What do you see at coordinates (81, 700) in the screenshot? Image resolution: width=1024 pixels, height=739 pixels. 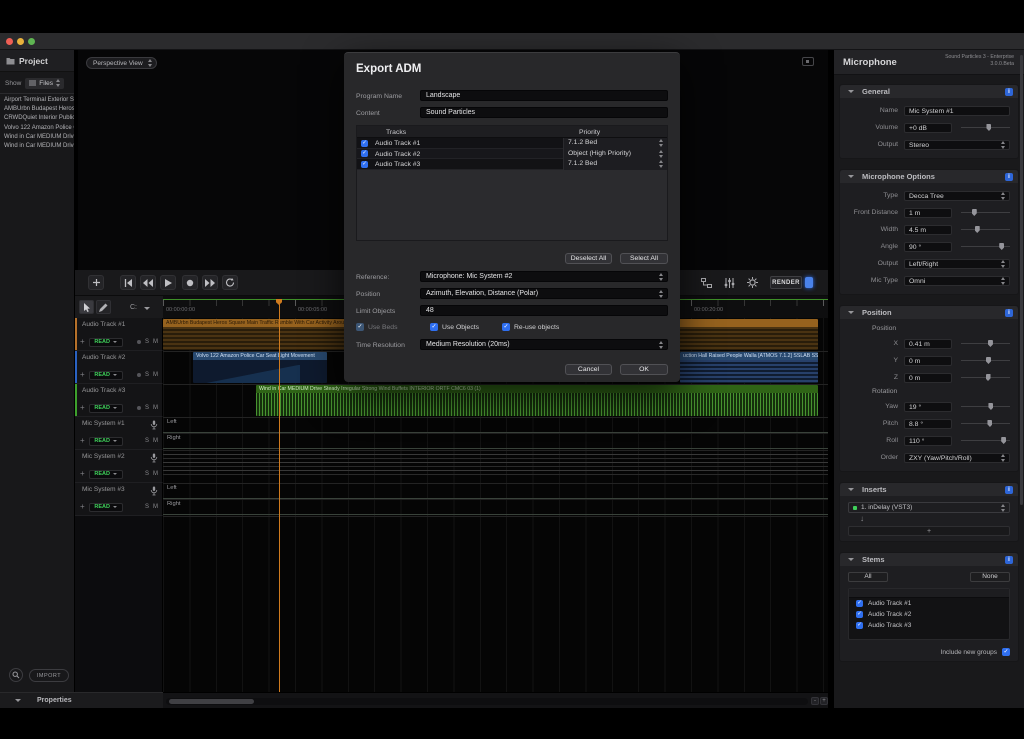 I see `properties-bar: Properties` at bounding box center [81, 700].